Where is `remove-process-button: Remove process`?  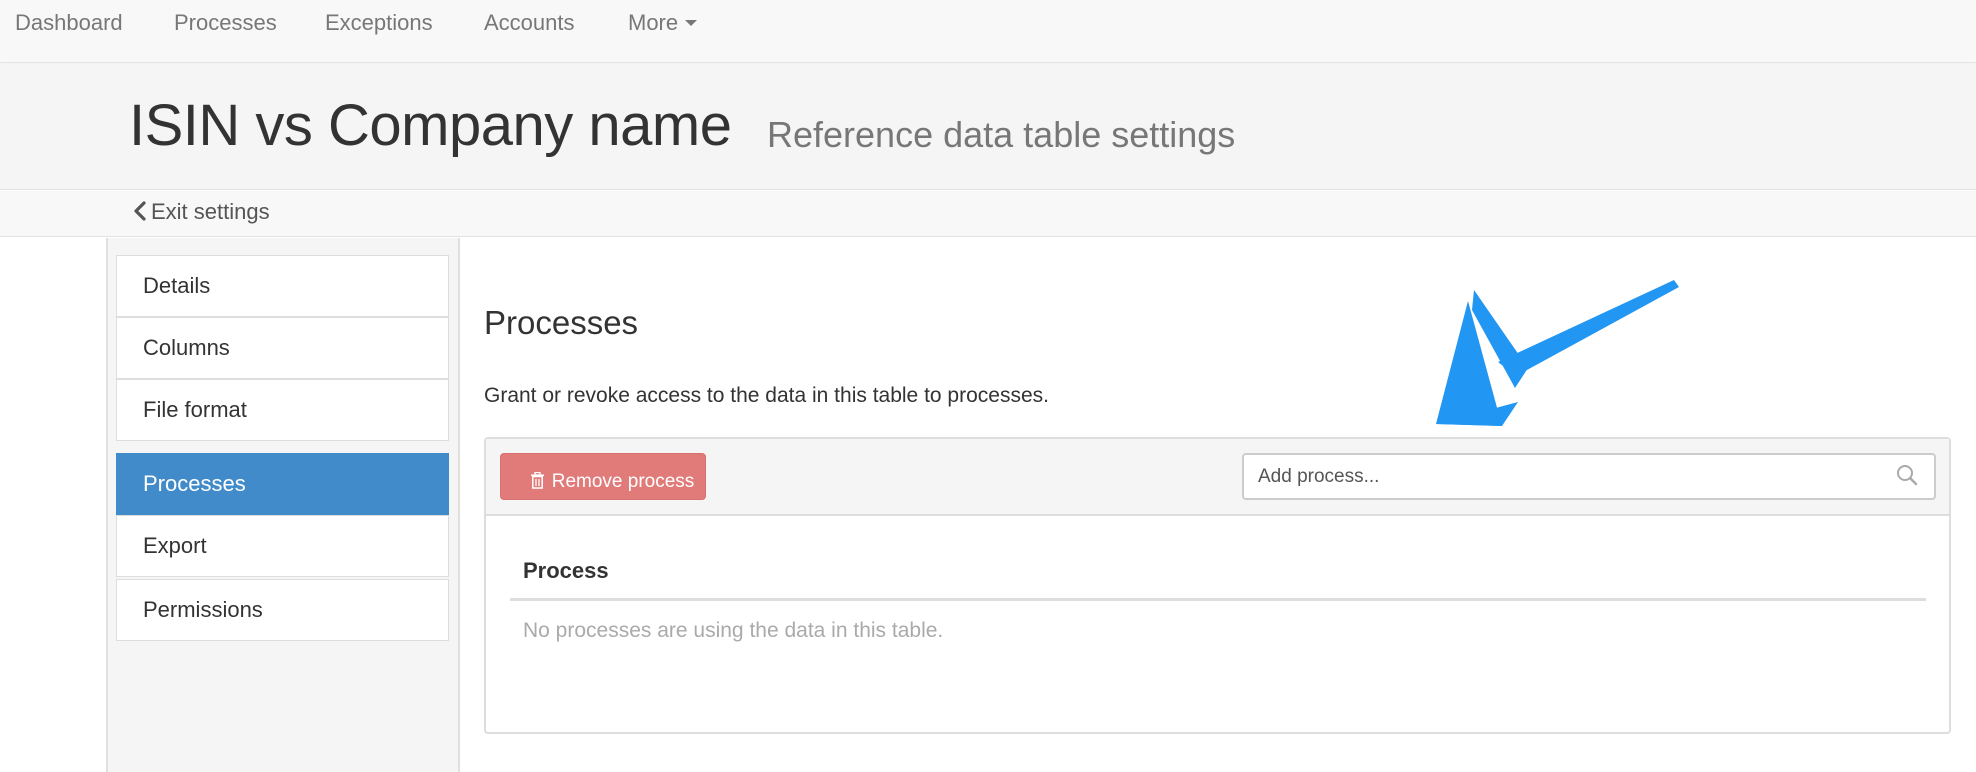
remove-process-button: Remove process is located at coordinates (603, 476).